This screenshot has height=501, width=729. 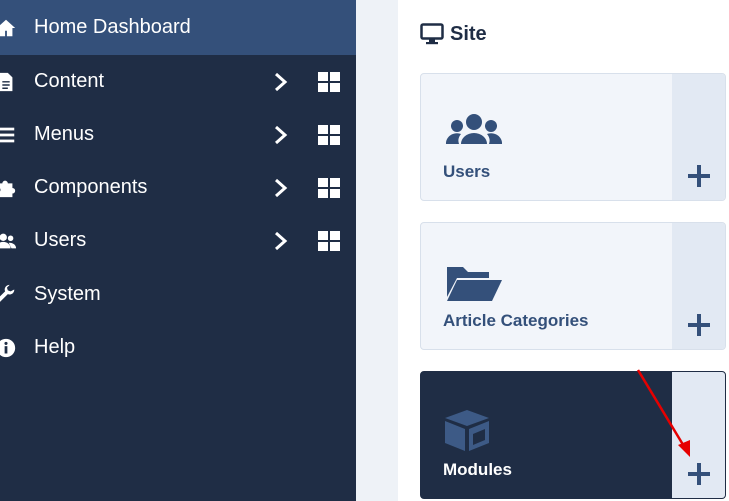 I want to click on puzzle-icon, so click(x=9, y=188).